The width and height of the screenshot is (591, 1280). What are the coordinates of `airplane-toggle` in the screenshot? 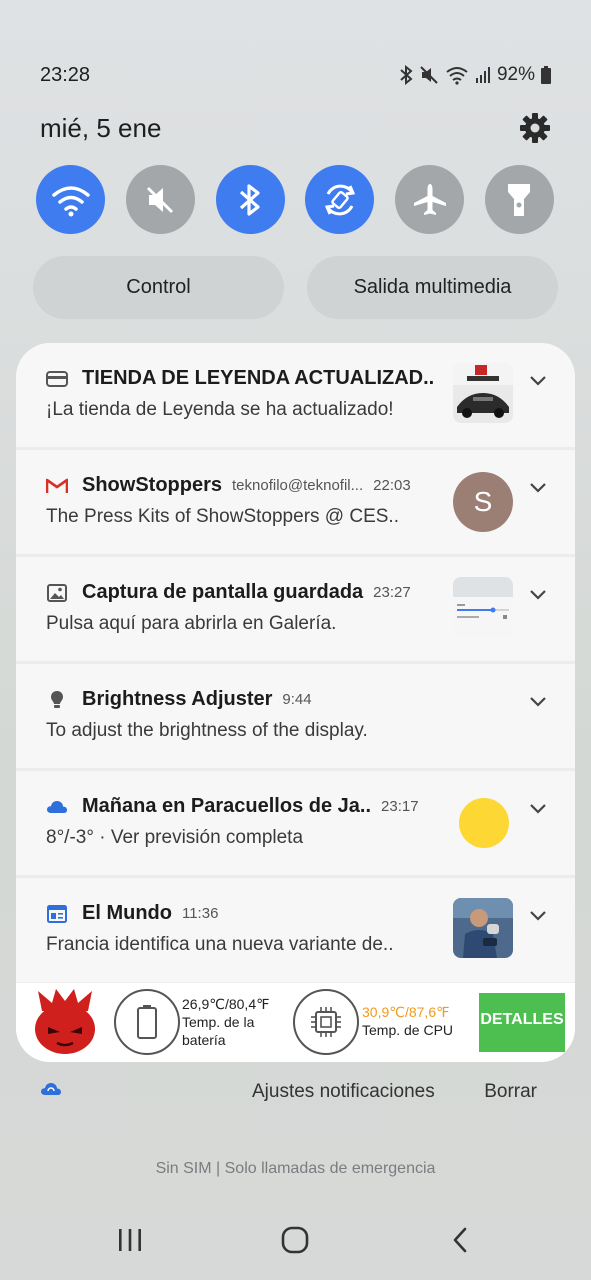 It's located at (430, 199).